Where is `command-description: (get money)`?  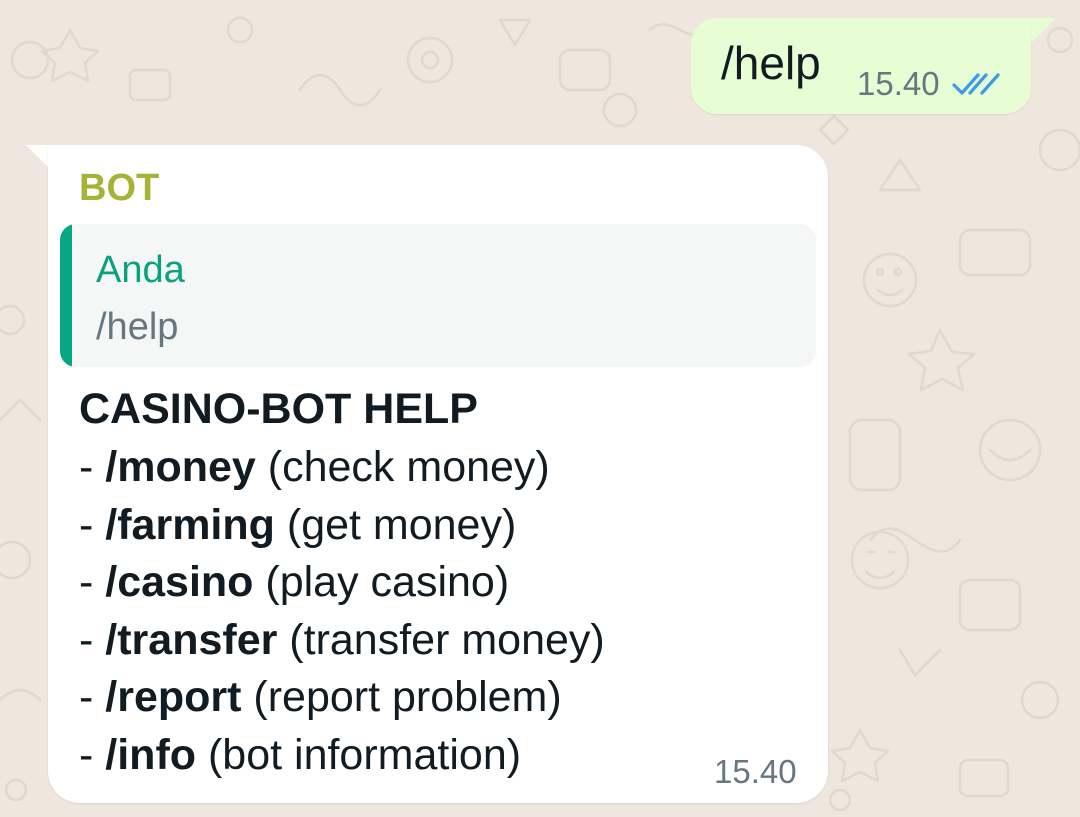
command-description: (get money) is located at coordinates (395, 524).